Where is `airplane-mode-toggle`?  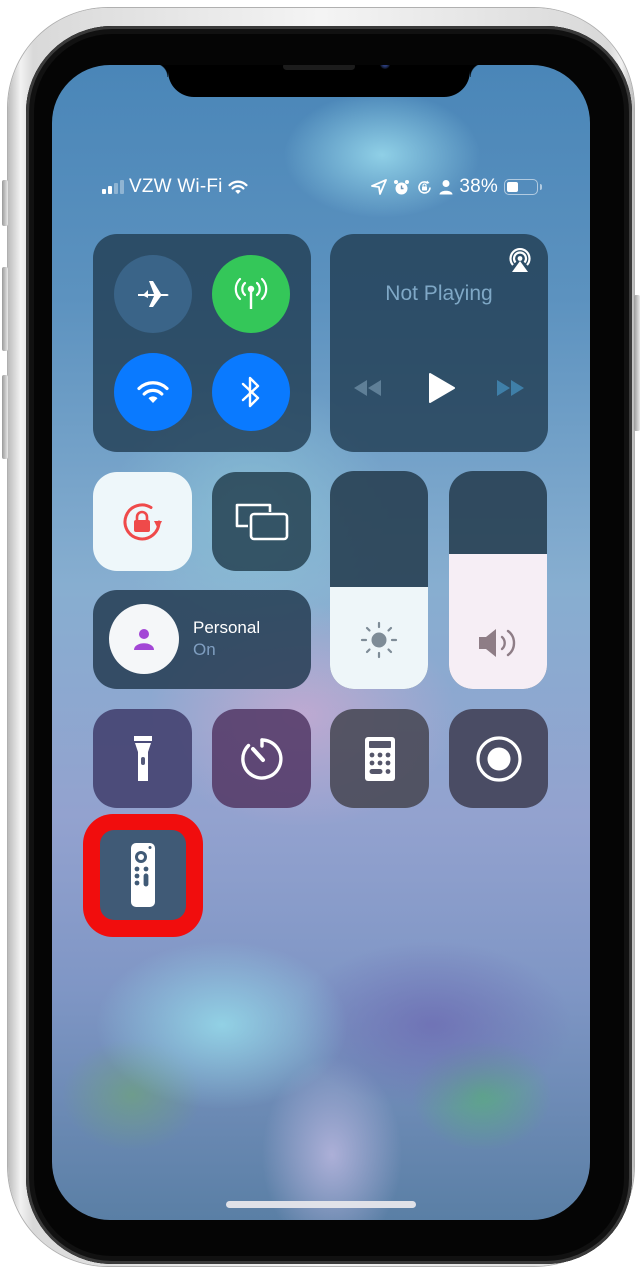
airplane-mode-toggle is located at coordinates (153, 294).